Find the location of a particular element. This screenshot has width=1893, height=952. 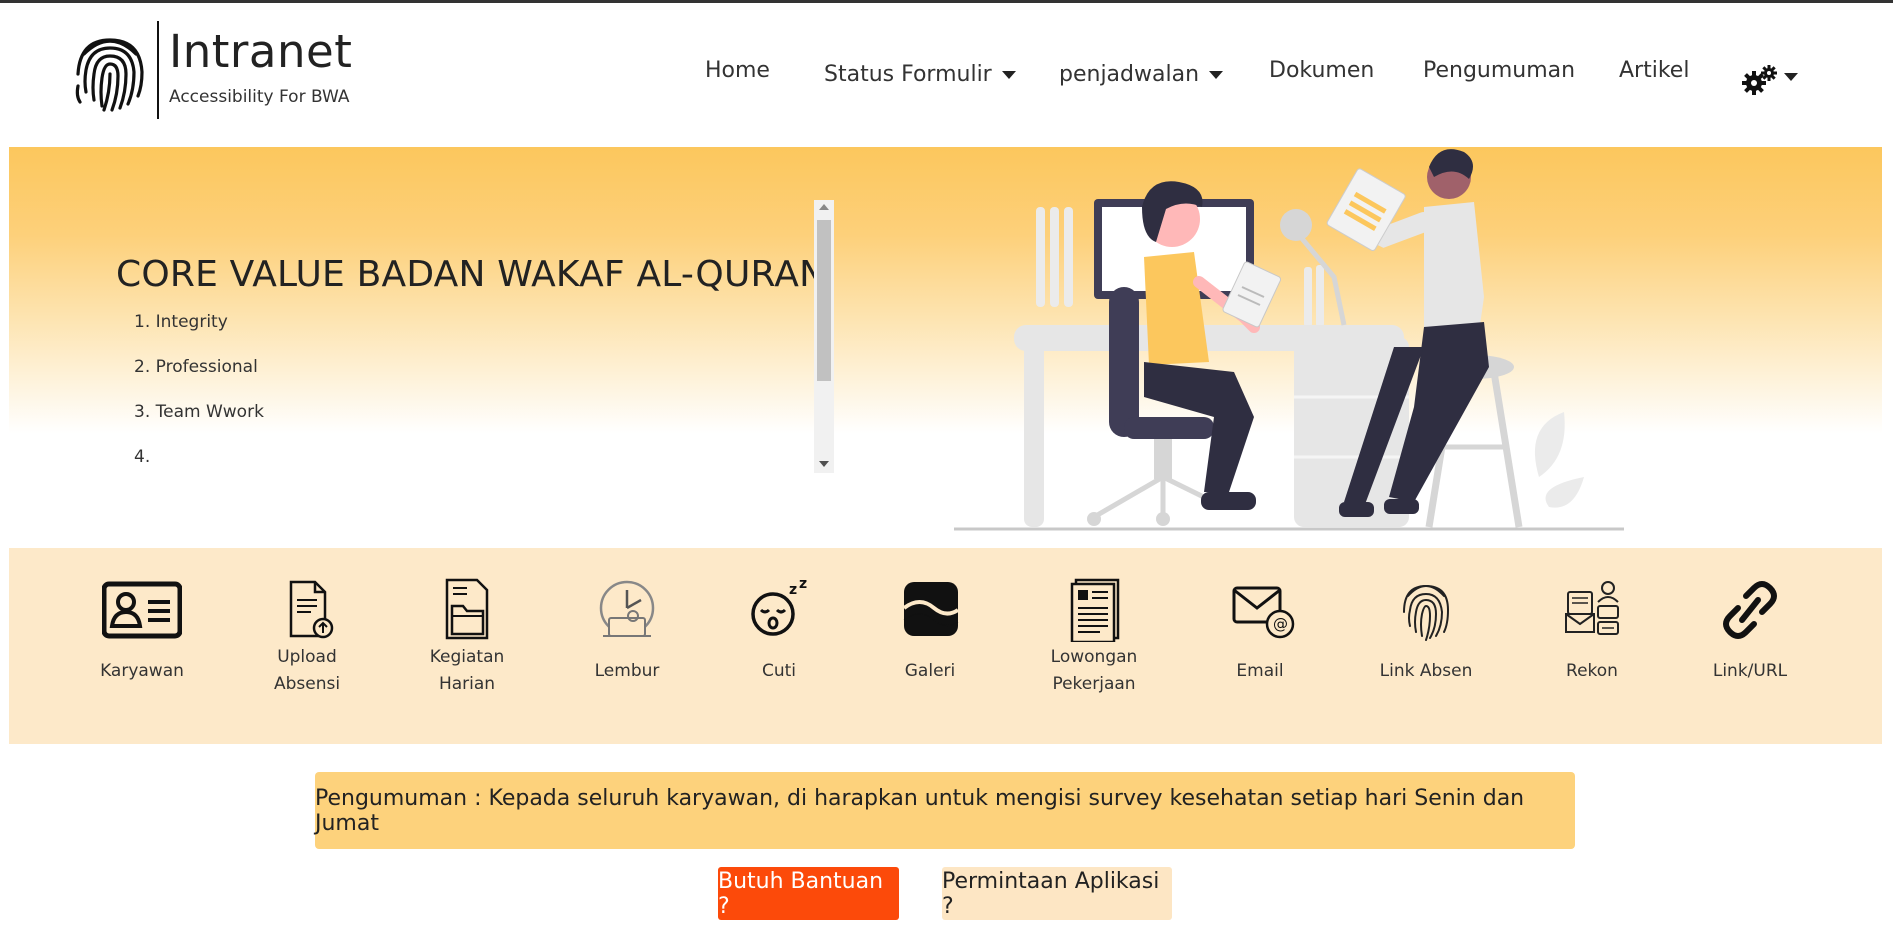

menu-label: Link Absen is located at coordinates (1426, 671).